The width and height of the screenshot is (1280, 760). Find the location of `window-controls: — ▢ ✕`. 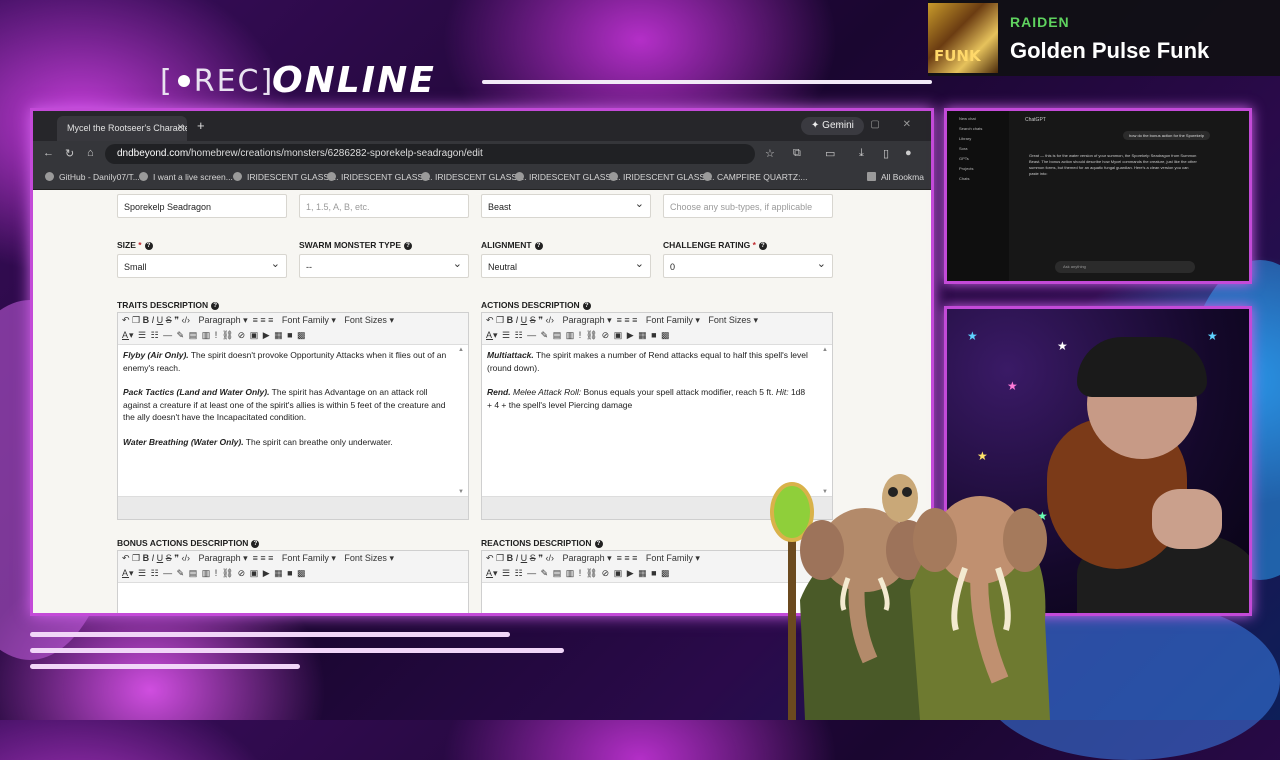

window-controls: — ▢ ✕ is located at coordinates (879, 124).